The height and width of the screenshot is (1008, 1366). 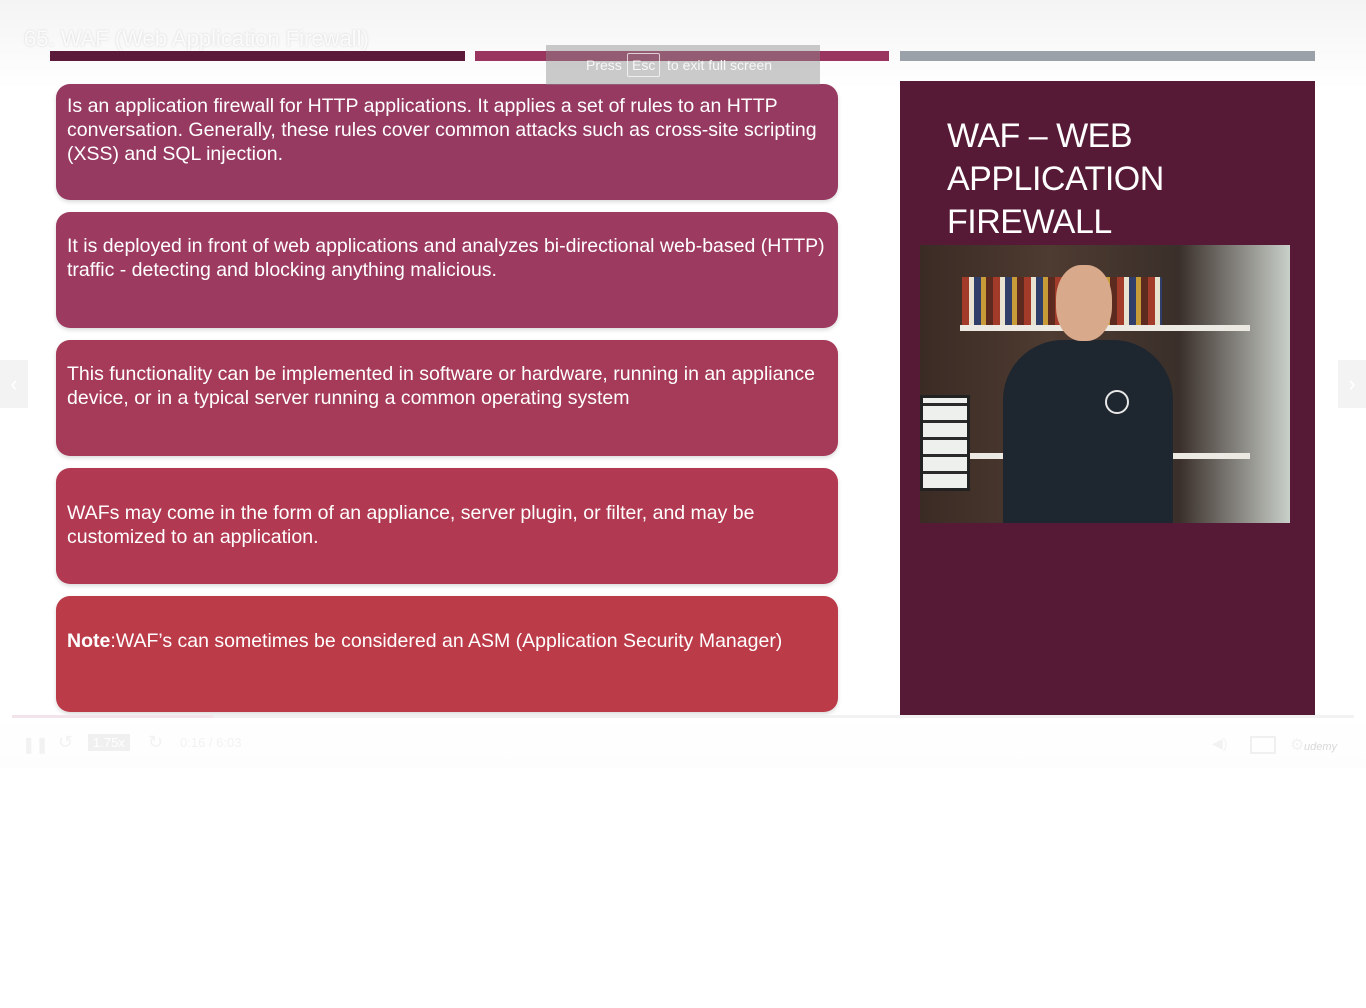 What do you see at coordinates (945, 443) in the screenshot?
I see `paper-lamp` at bounding box center [945, 443].